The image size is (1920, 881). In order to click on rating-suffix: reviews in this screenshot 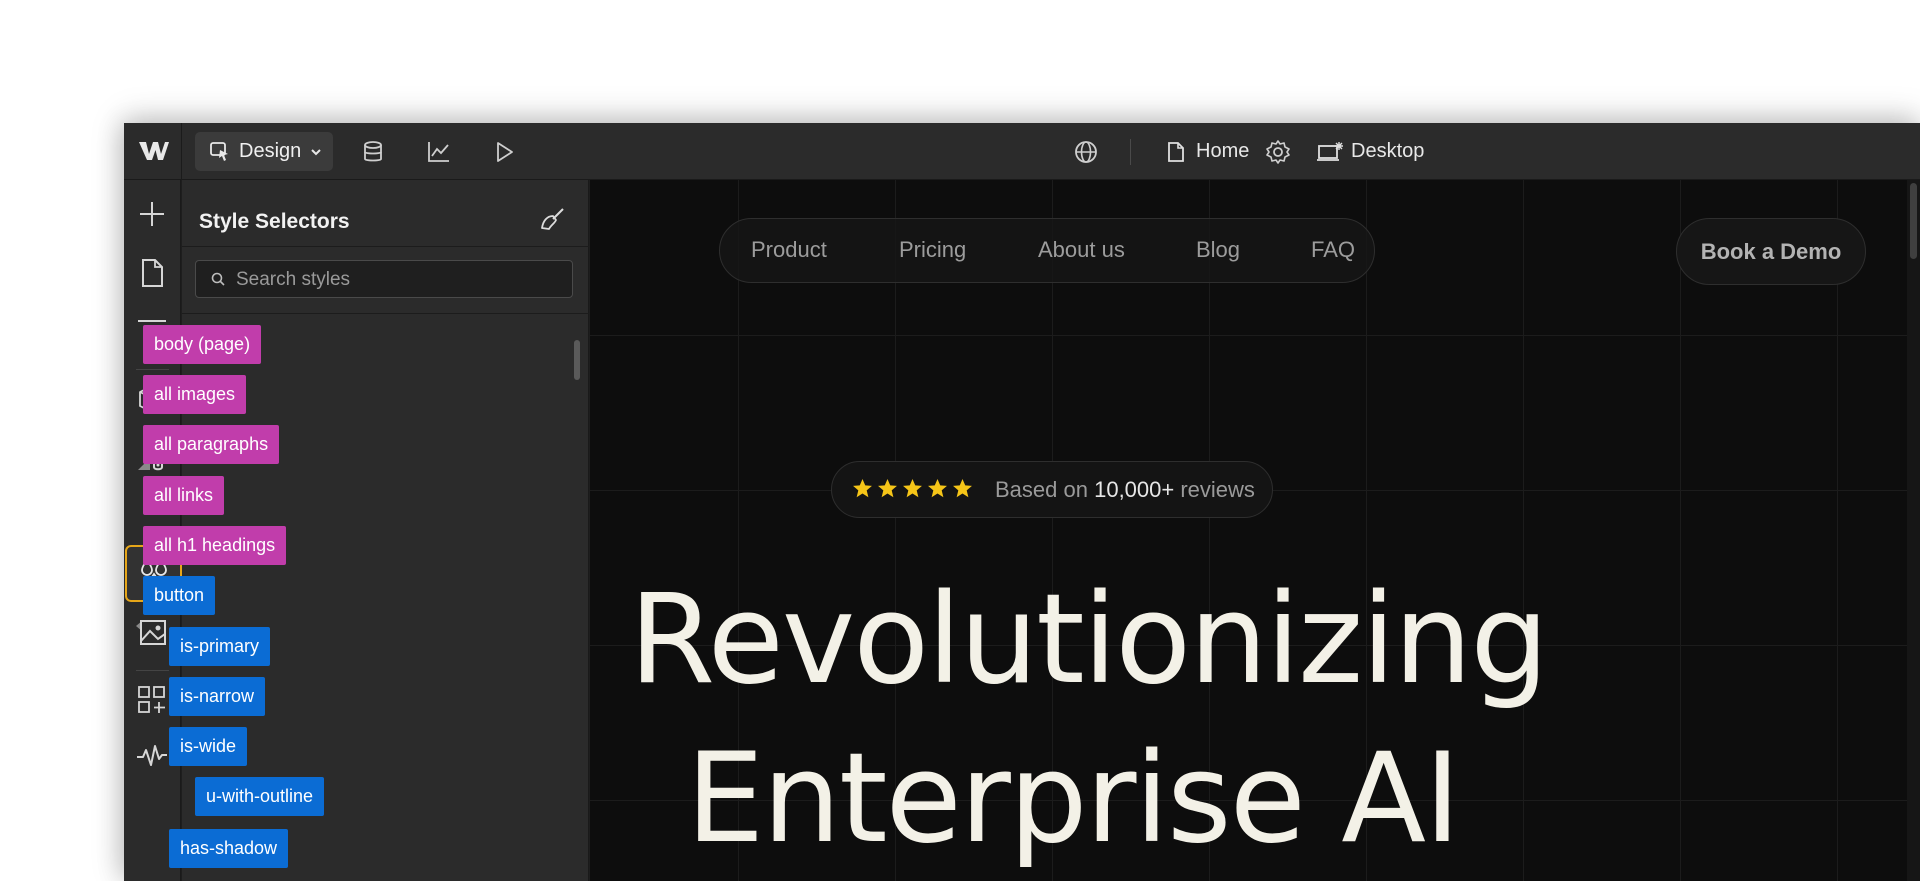, I will do `click(1217, 489)`.